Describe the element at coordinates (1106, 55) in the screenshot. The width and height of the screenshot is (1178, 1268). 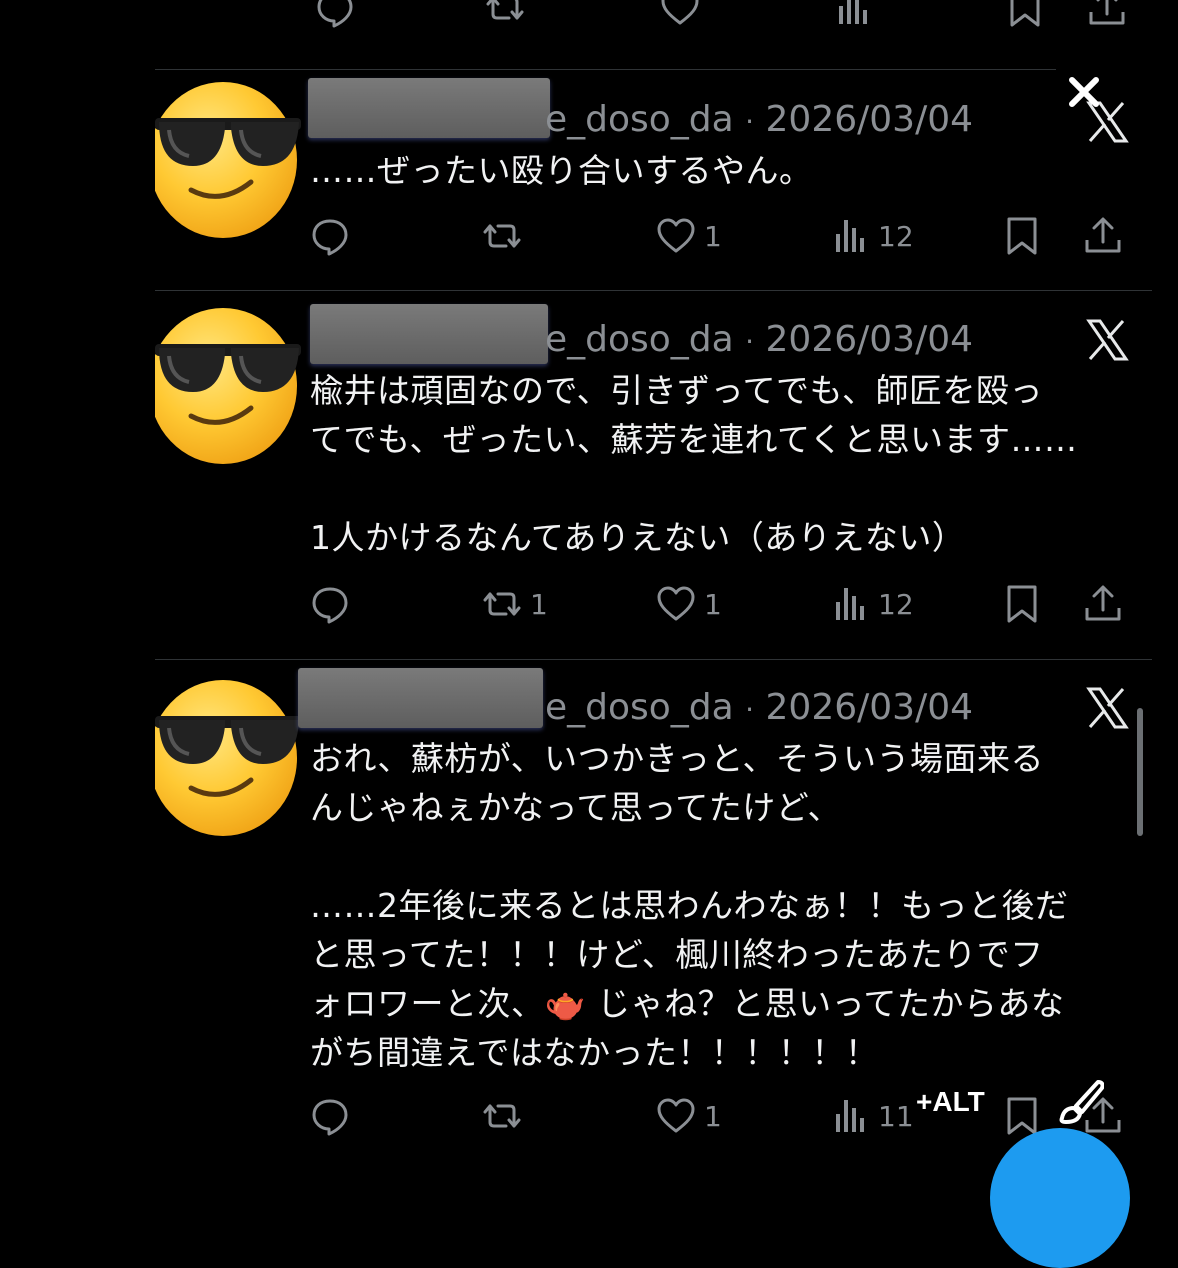
I see `close-backdrop` at that location.